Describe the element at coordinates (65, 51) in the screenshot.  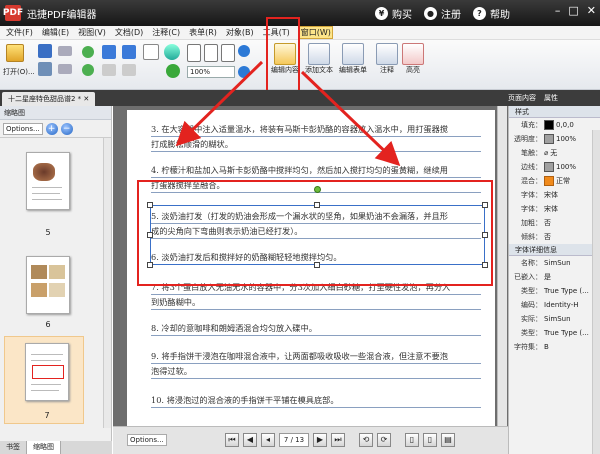
I see `scan-icon` at that location.